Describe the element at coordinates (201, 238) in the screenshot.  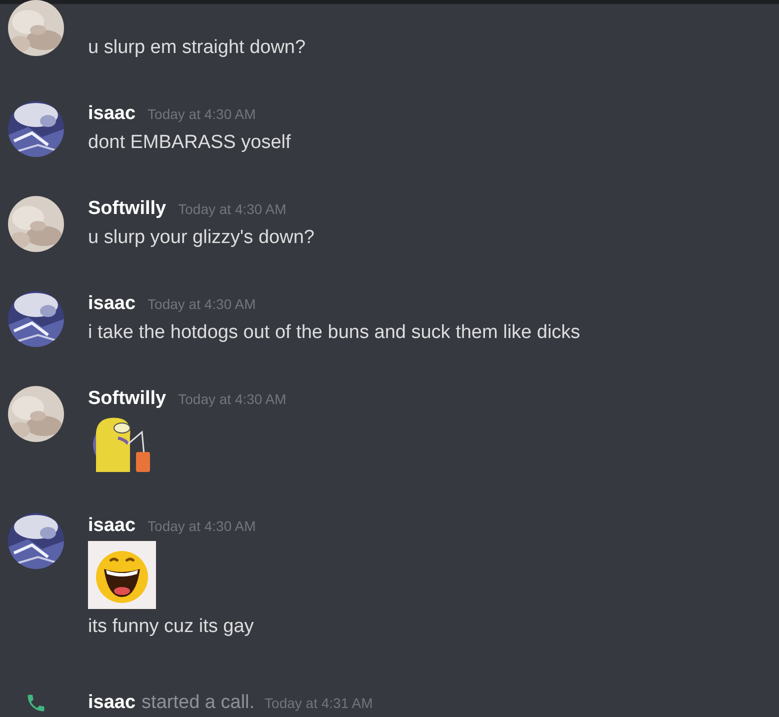
I see `message-text: u slurp your glizzy's down?` at that location.